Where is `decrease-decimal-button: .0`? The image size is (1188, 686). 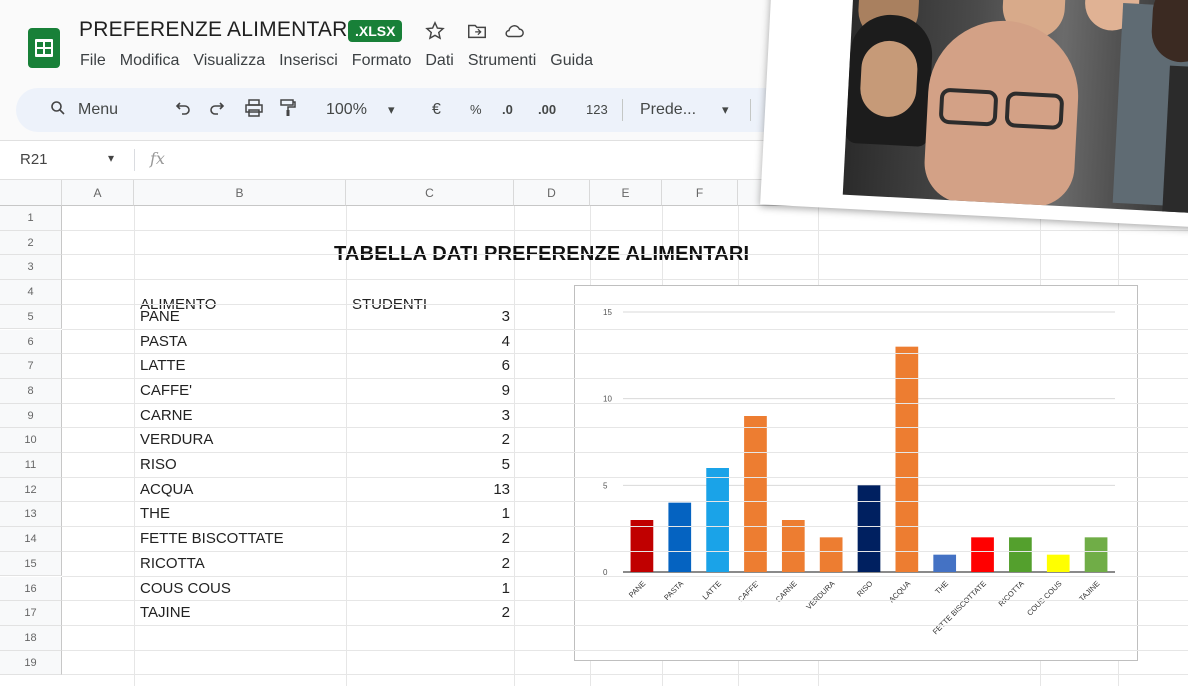 decrease-decimal-button: .0 is located at coordinates (507, 110).